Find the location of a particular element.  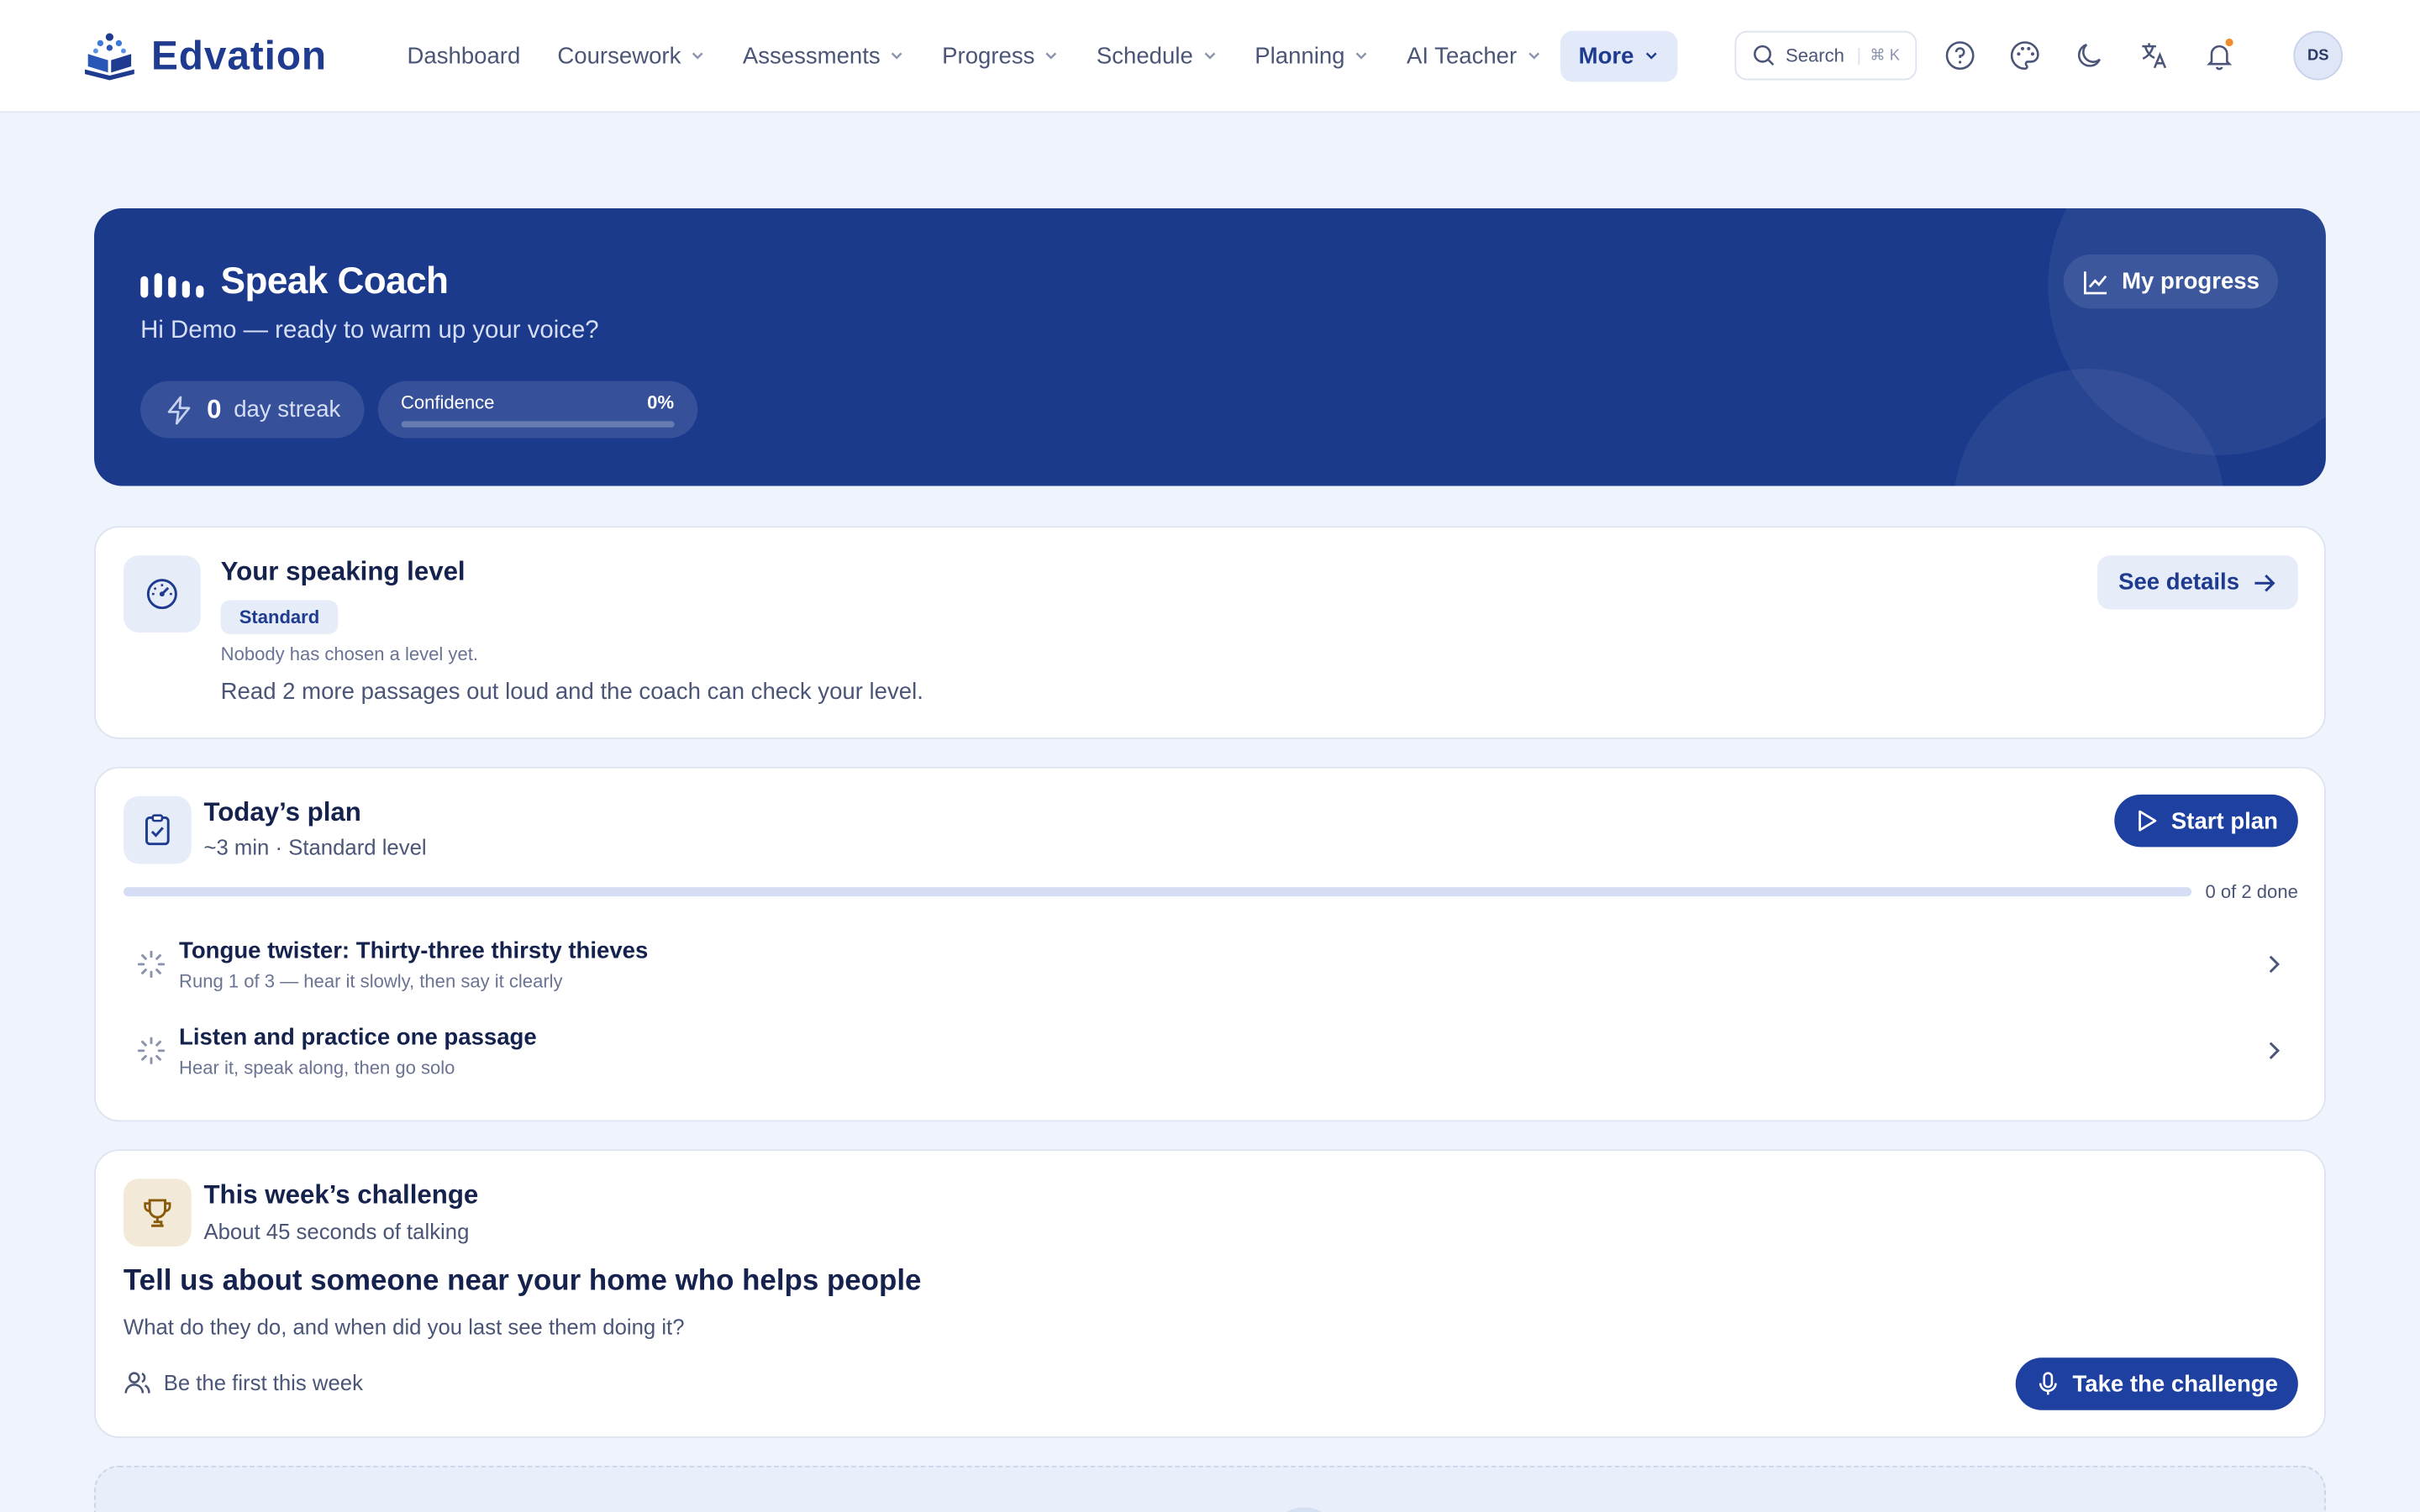

plan-icon-box is located at coordinates (157, 829).